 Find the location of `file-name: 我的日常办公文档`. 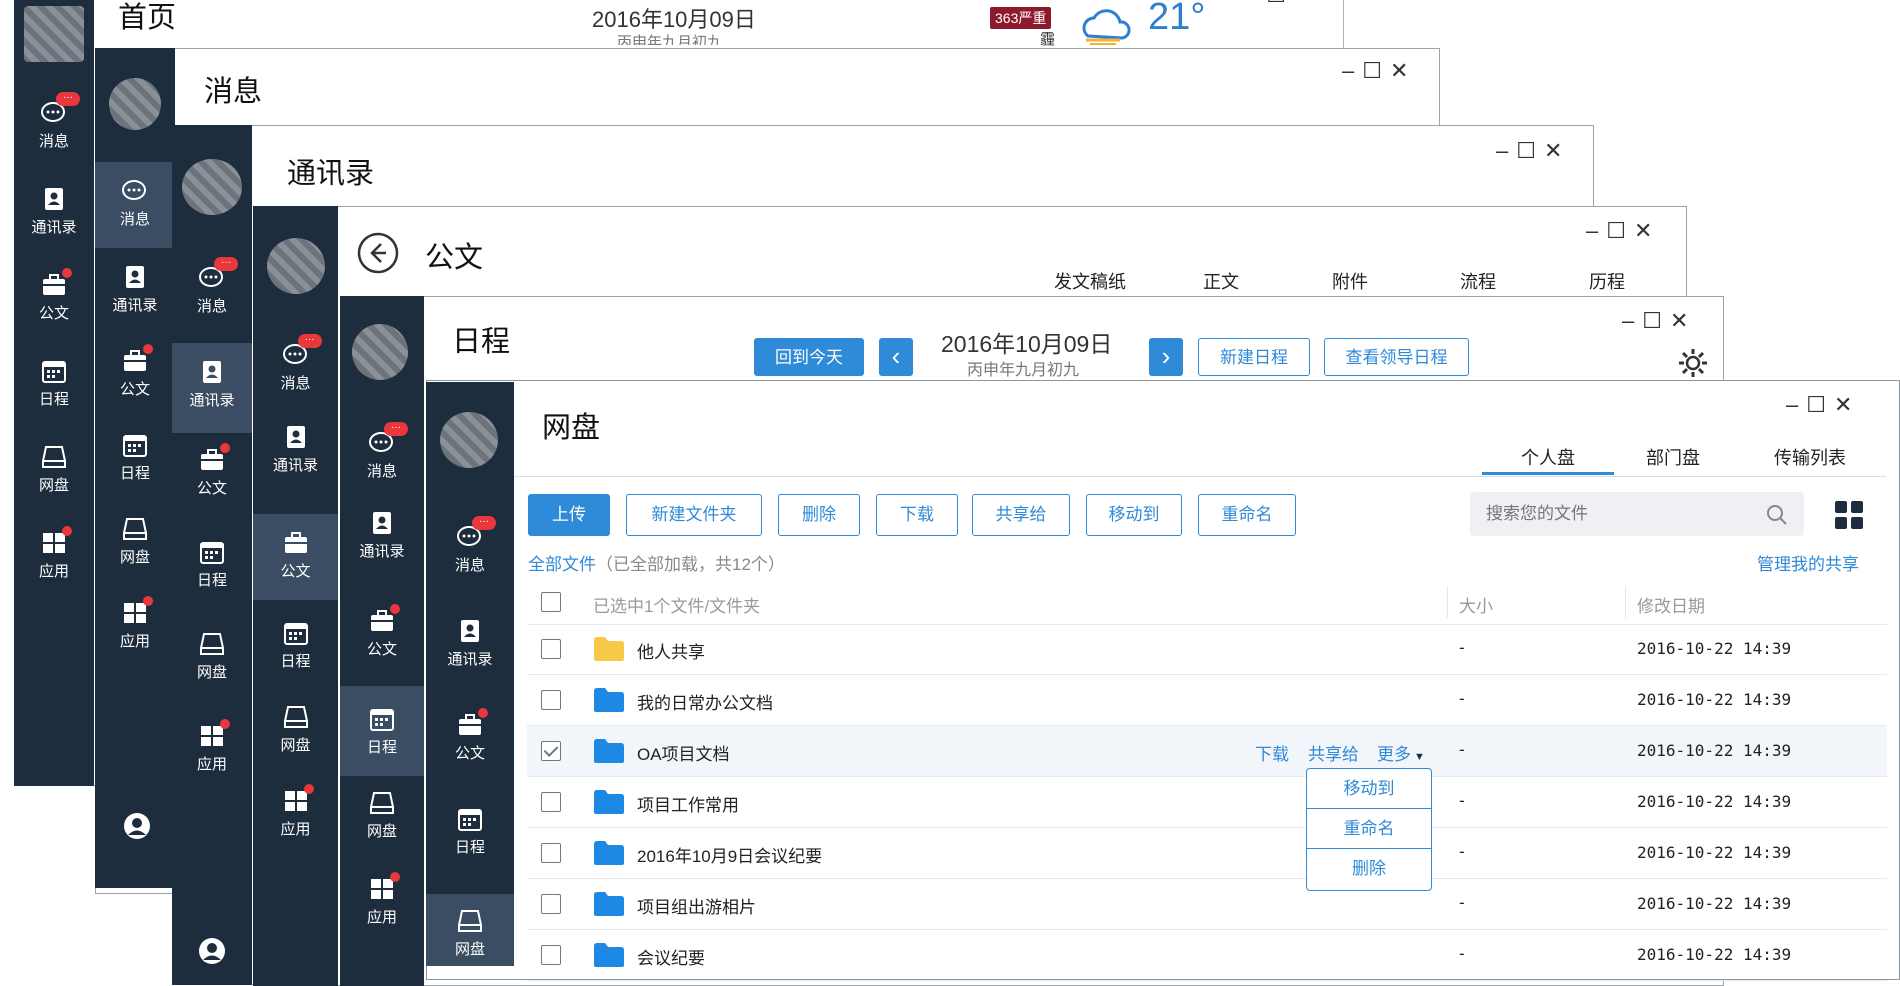

file-name: 我的日常办公文档 is located at coordinates (705, 701).